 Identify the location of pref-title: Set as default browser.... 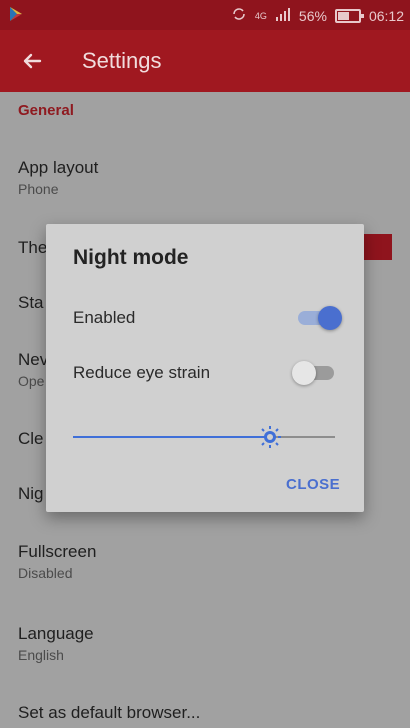
(109, 712).